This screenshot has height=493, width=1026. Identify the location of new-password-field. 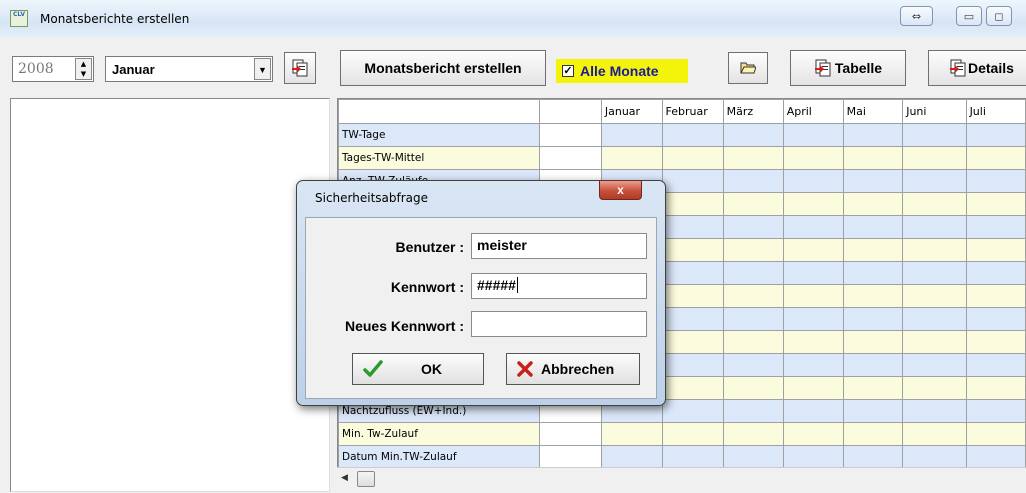
(559, 324).